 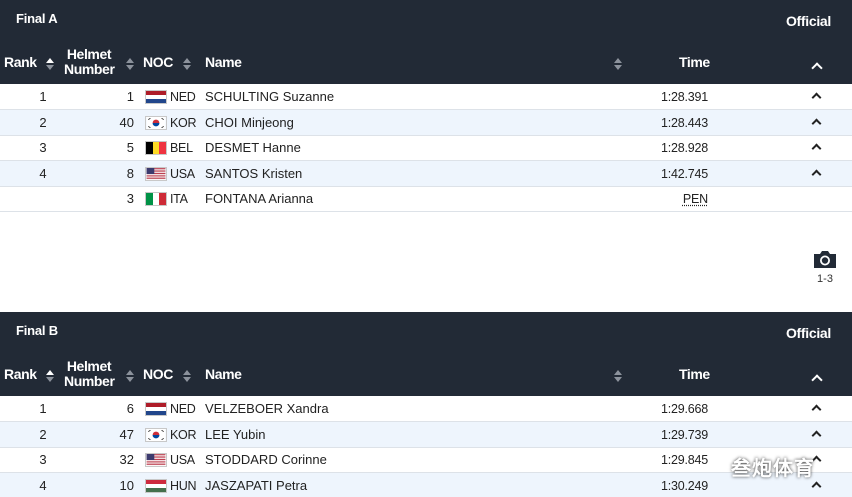 What do you see at coordinates (126, 122) in the screenshot?
I see `helmet-number-cell: 40` at bounding box center [126, 122].